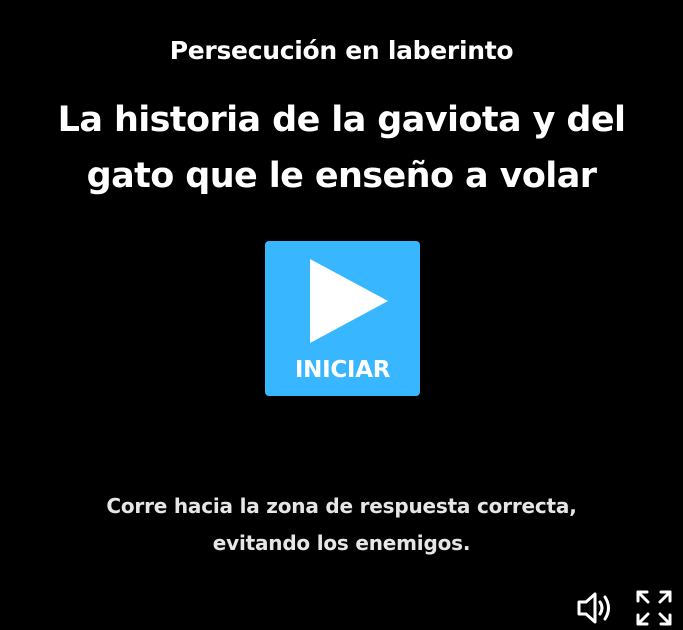 The height and width of the screenshot is (630, 683). Describe the element at coordinates (342, 370) in the screenshot. I see `start-button-label: INICIAR` at that location.